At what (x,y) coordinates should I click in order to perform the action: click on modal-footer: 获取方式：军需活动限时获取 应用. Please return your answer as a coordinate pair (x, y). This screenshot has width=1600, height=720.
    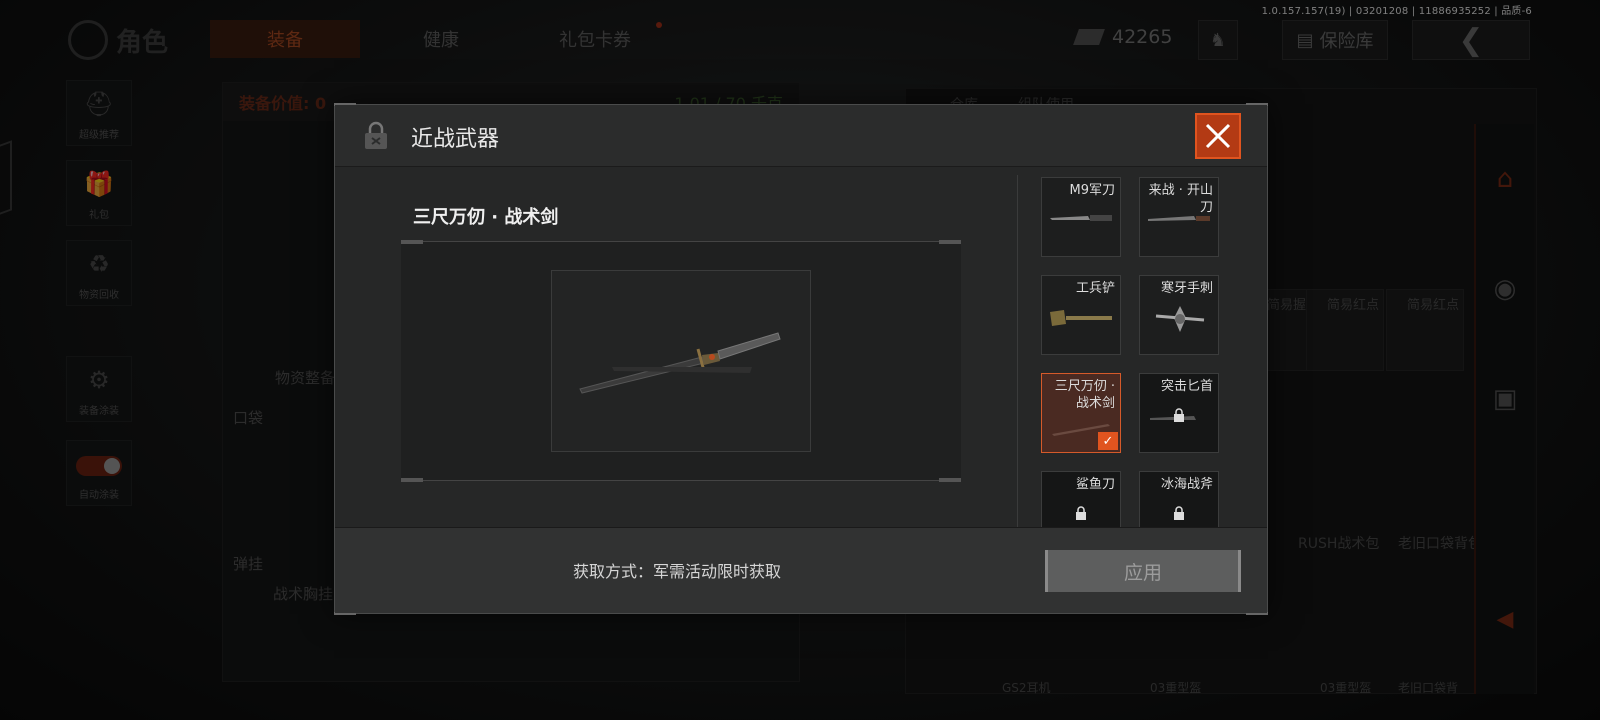
    Looking at the image, I should click on (801, 570).